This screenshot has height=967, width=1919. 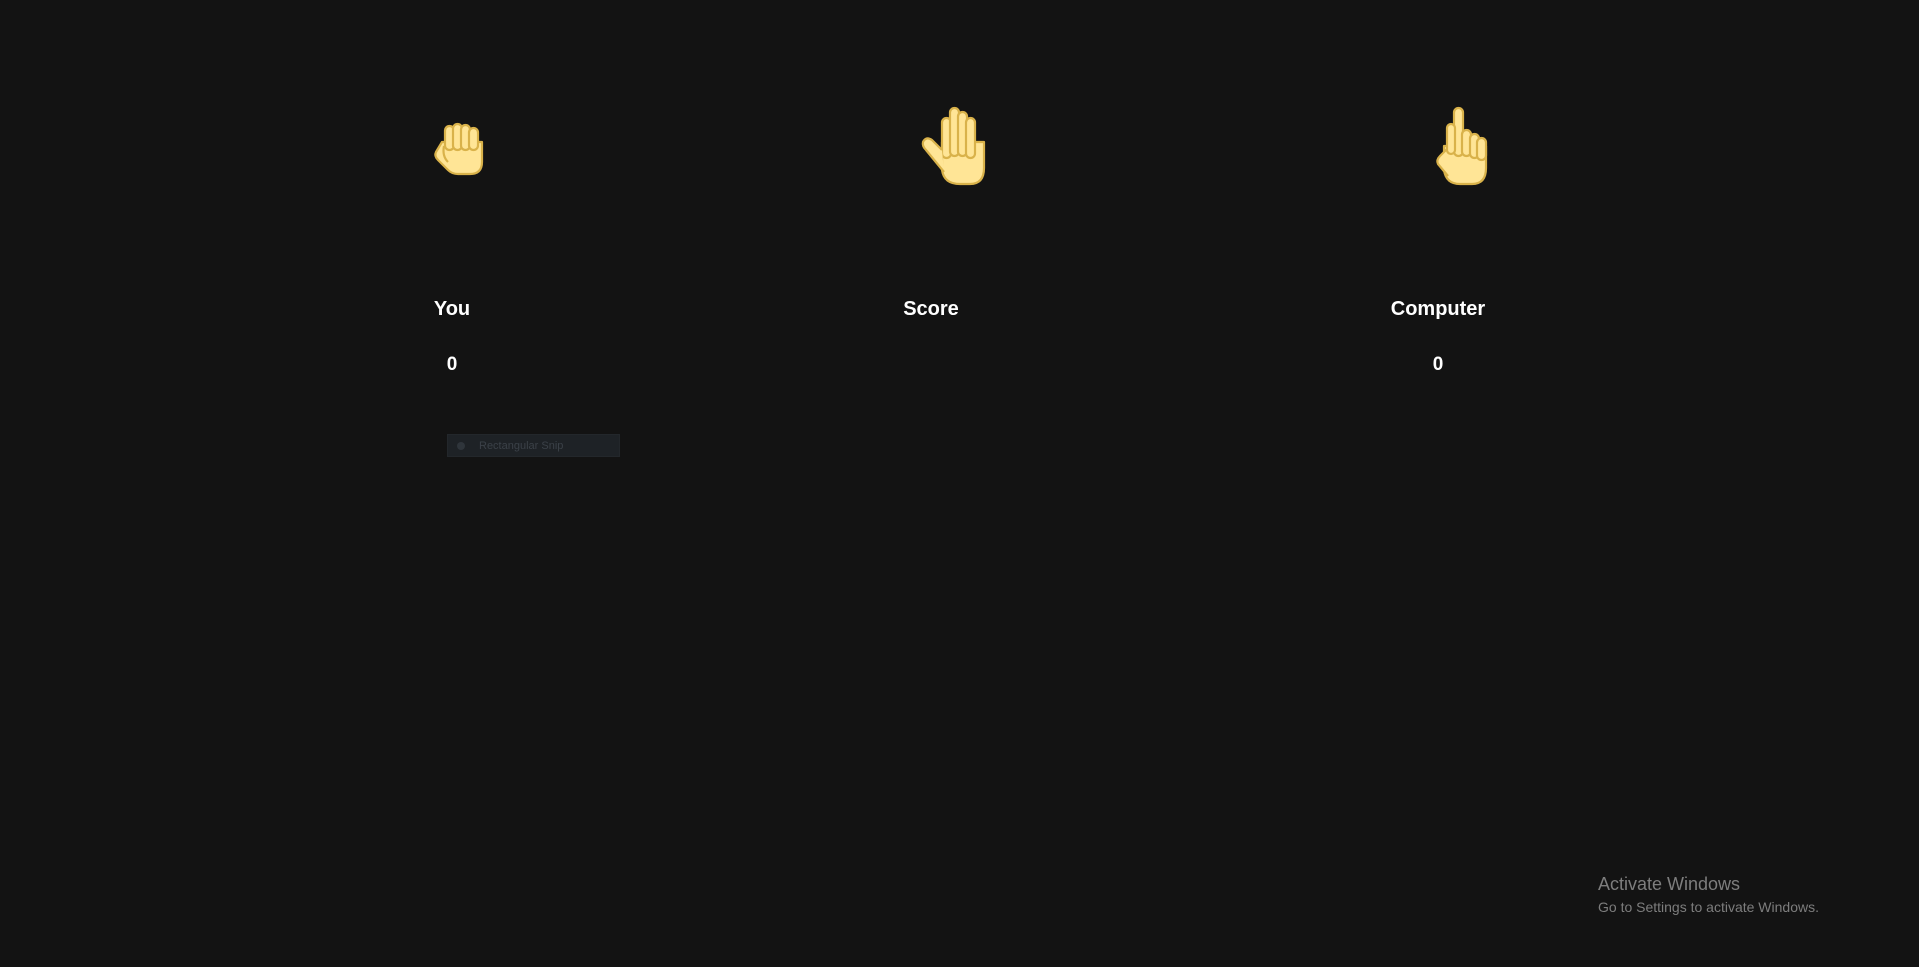 I want to click on you-score: 0, so click(x=452, y=364).